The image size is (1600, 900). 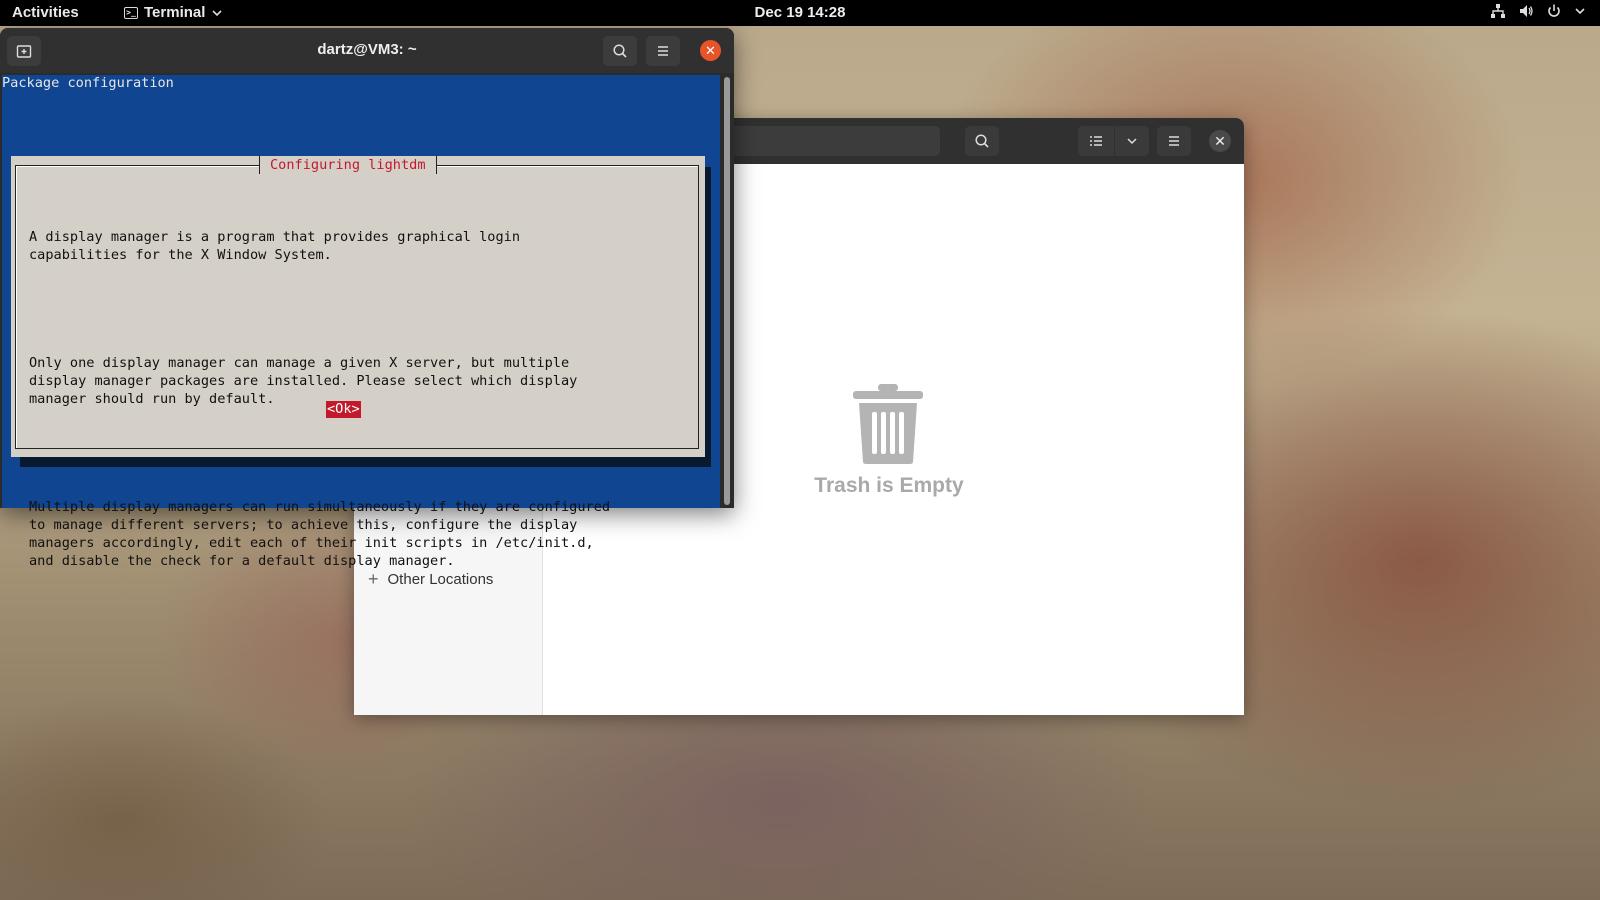 I want to click on dialog-title: Configuring lightdm, so click(x=348, y=165).